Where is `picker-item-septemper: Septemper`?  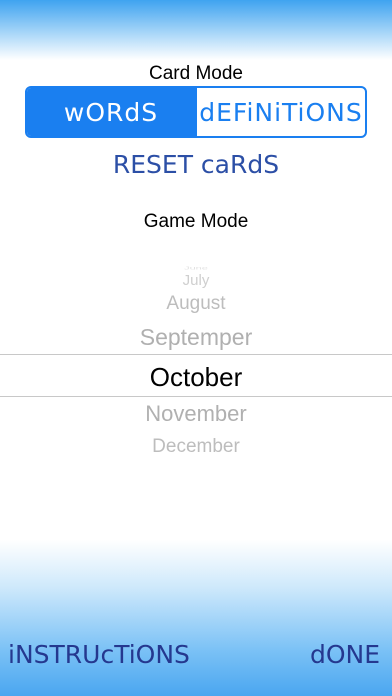
picker-item-septemper: Septemper is located at coordinates (196, 337).